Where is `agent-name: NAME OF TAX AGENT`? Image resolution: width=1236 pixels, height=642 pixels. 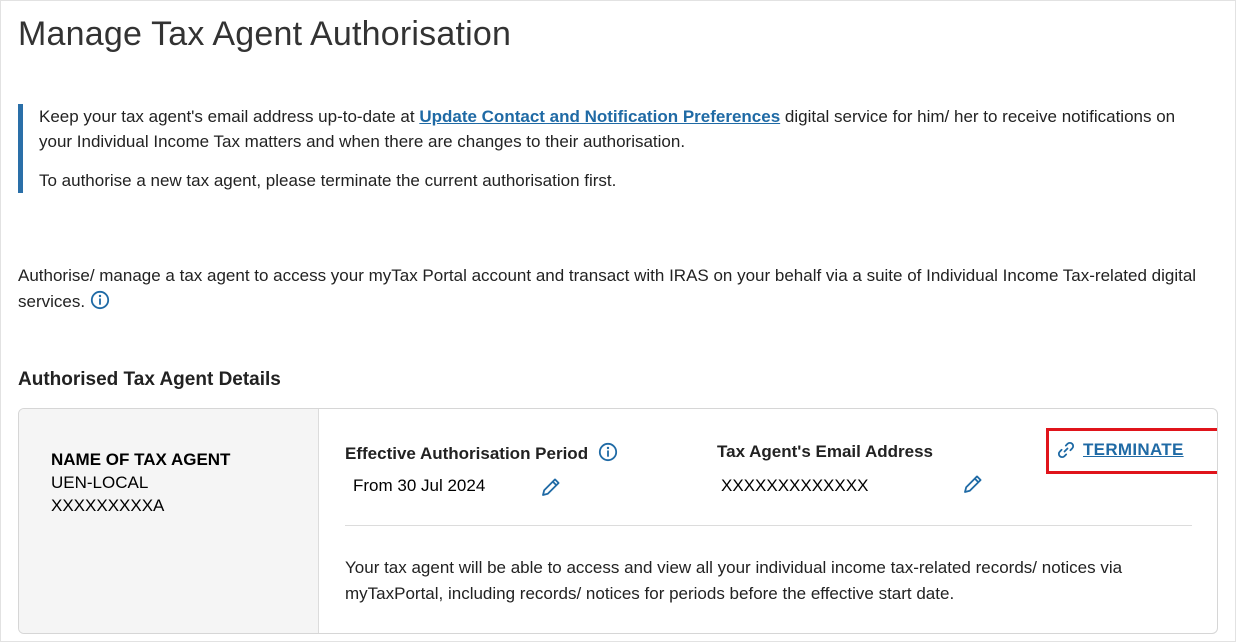
agent-name: NAME OF TAX AGENT is located at coordinates (141, 459).